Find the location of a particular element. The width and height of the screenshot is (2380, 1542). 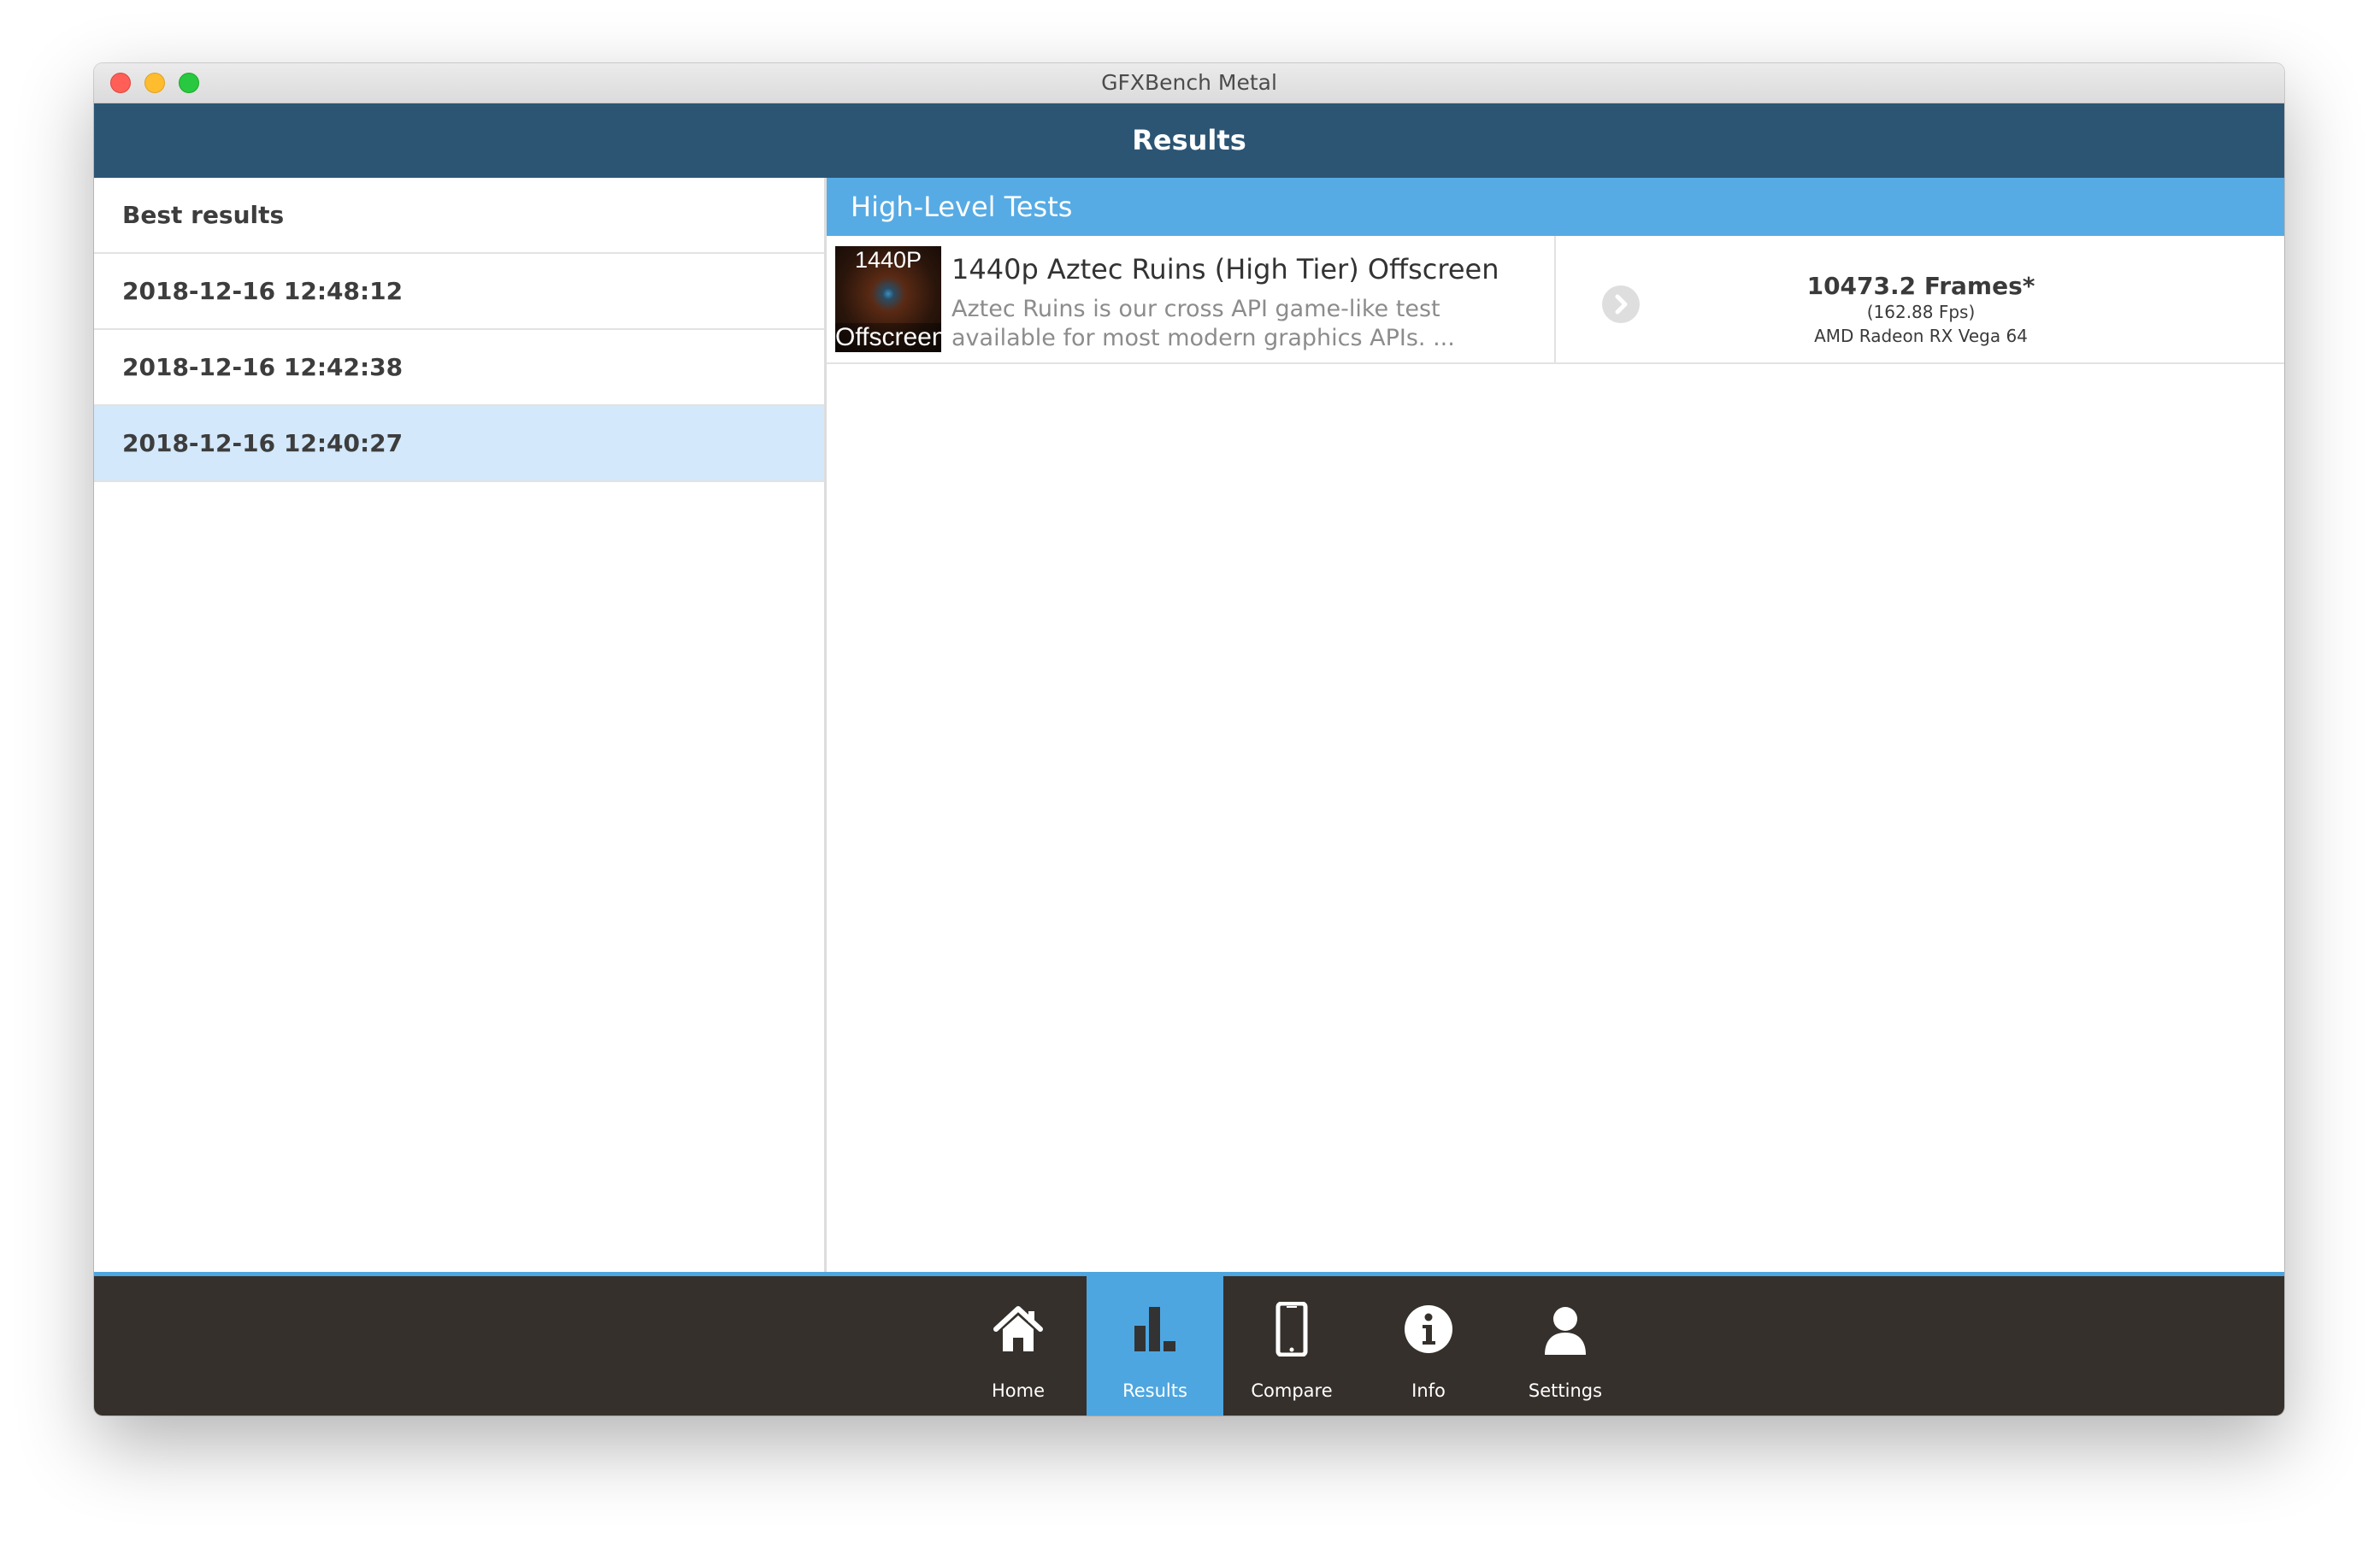

window-title: GFXBench Metal is located at coordinates (1189, 82).